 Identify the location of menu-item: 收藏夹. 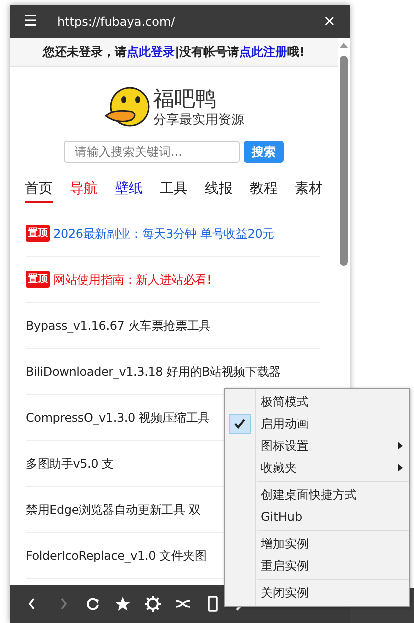
(317, 468).